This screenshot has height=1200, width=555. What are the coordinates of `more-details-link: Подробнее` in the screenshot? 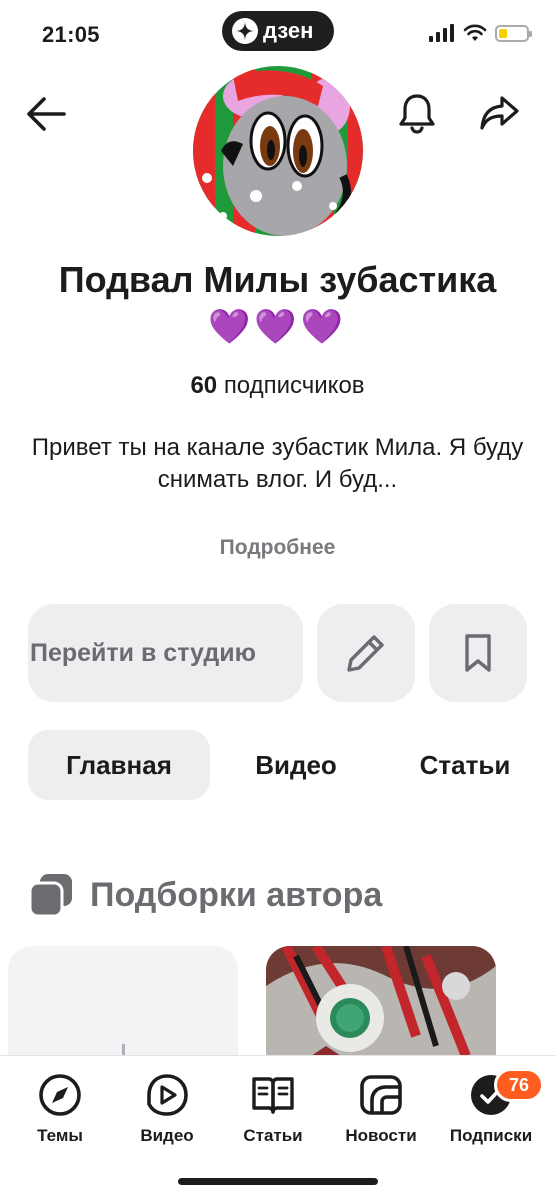 It's located at (277, 548).